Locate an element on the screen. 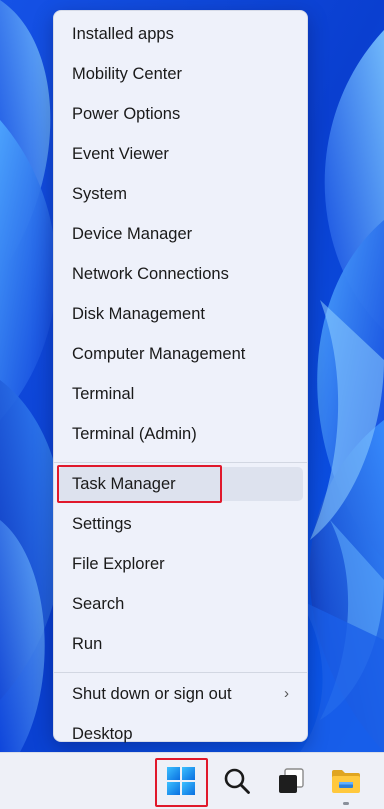 This screenshot has width=384, height=809. menu-item-computer-management: Computer Management is located at coordinates (180, 354).